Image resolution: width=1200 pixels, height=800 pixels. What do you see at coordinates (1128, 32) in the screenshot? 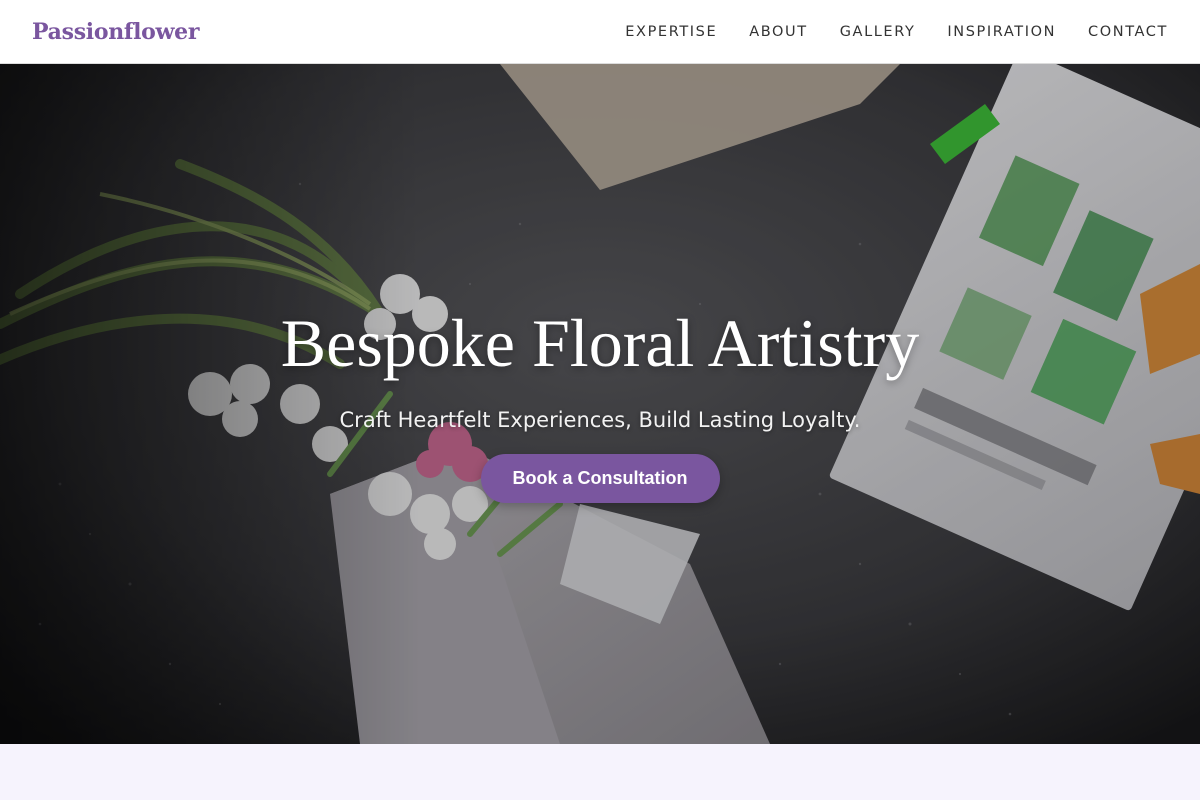
I see `nav-link-contact: CONTACT` at bounding box center [1128, 32].